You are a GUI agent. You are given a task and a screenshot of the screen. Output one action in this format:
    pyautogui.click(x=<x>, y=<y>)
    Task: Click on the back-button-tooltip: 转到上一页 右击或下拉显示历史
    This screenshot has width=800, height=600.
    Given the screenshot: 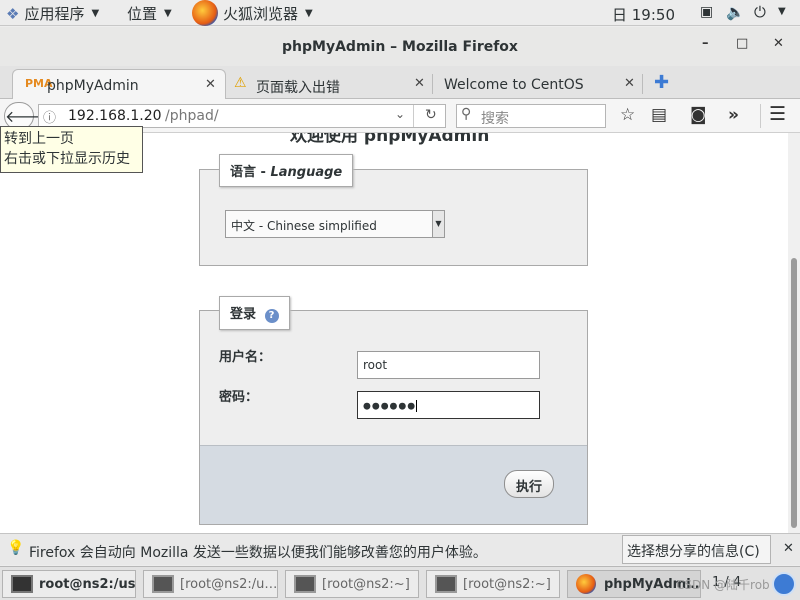 What is the action you would take?
    pyautogui.click(x=71, y=149)
    